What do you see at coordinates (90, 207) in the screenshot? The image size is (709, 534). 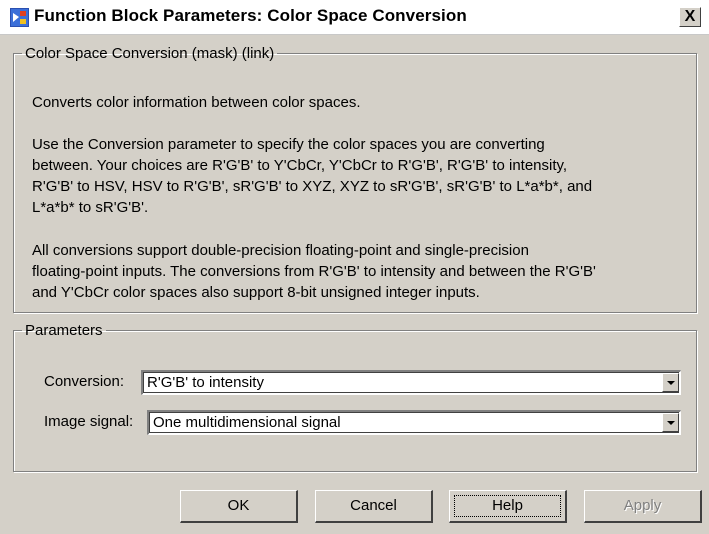 I see `description-line: L*a*b* to sR'G'B'.` at bounding box center [90, 207].